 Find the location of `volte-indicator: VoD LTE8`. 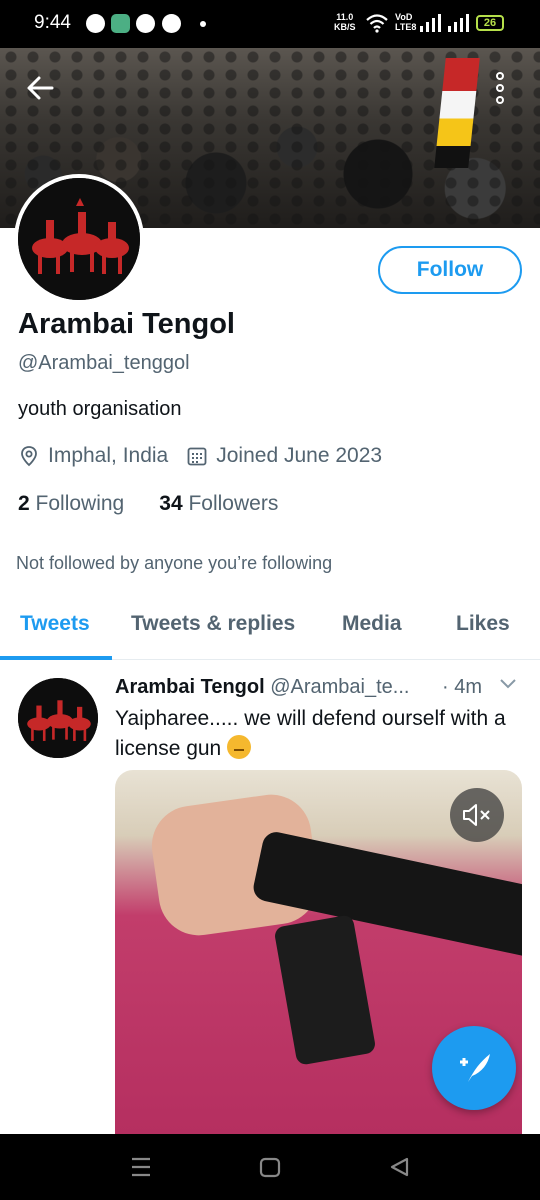

volte-indicator: VoD LTE8 is located at coordinates (405, 22).